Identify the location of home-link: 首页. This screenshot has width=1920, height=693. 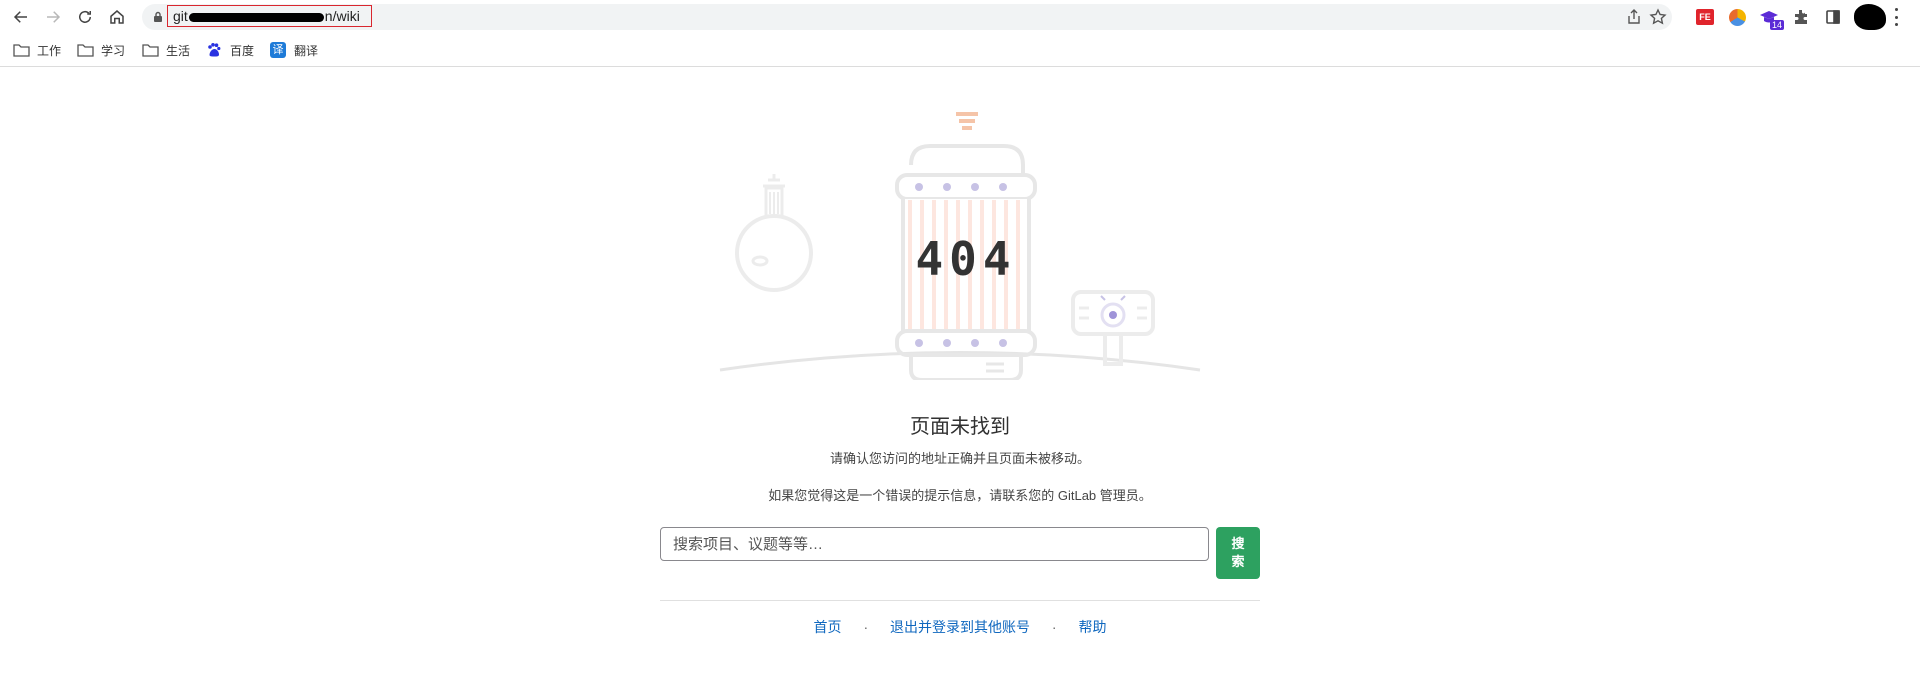
(828, 627).